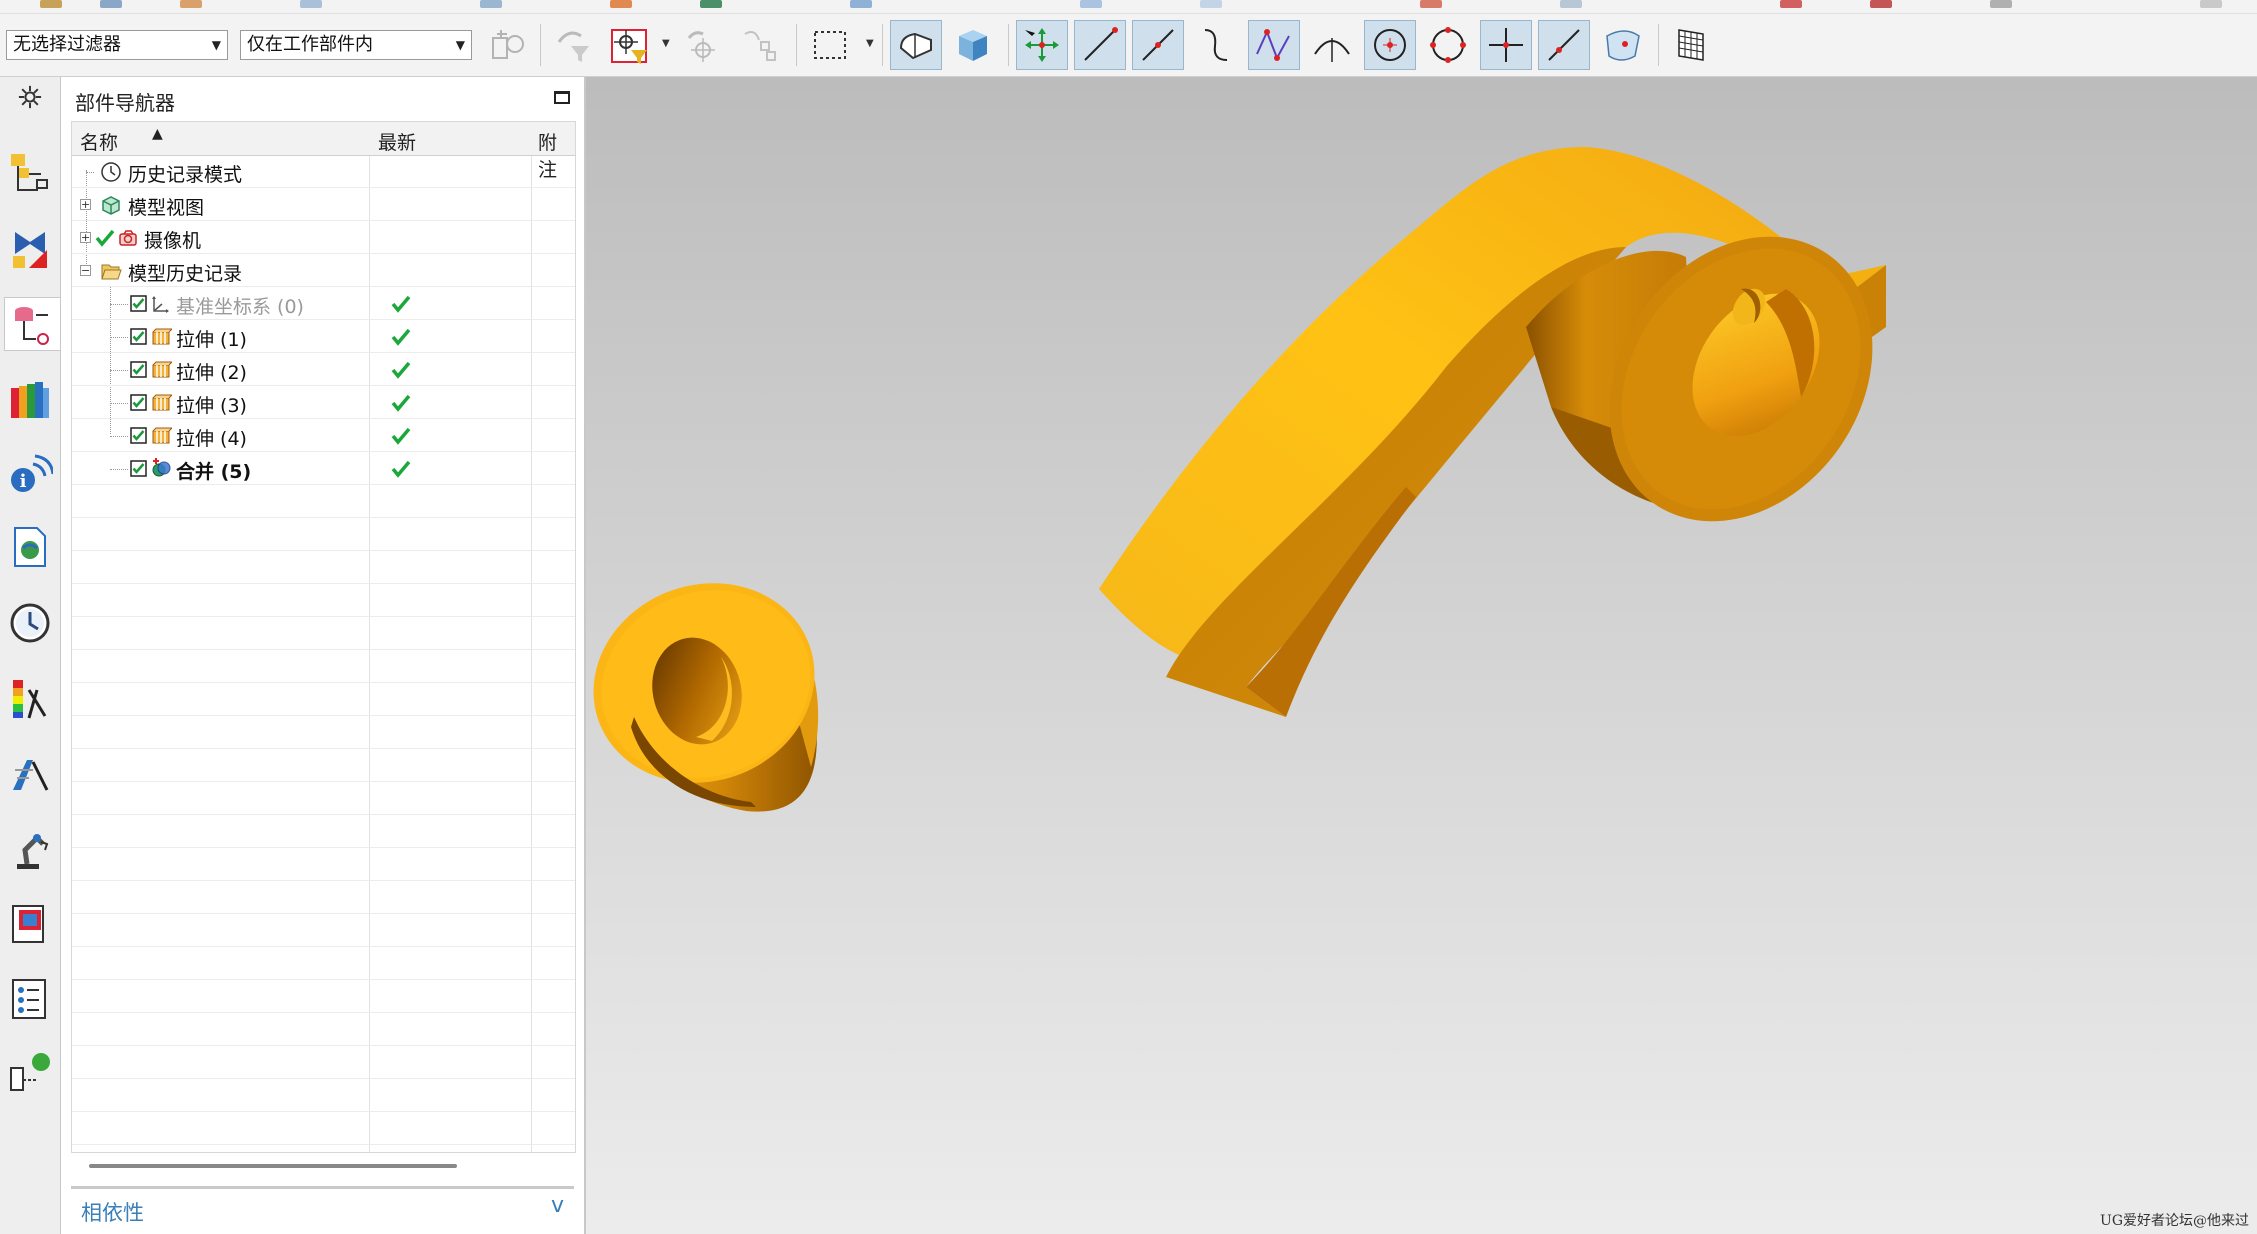  I want to click on snap-filter-button, so click(630, 45).